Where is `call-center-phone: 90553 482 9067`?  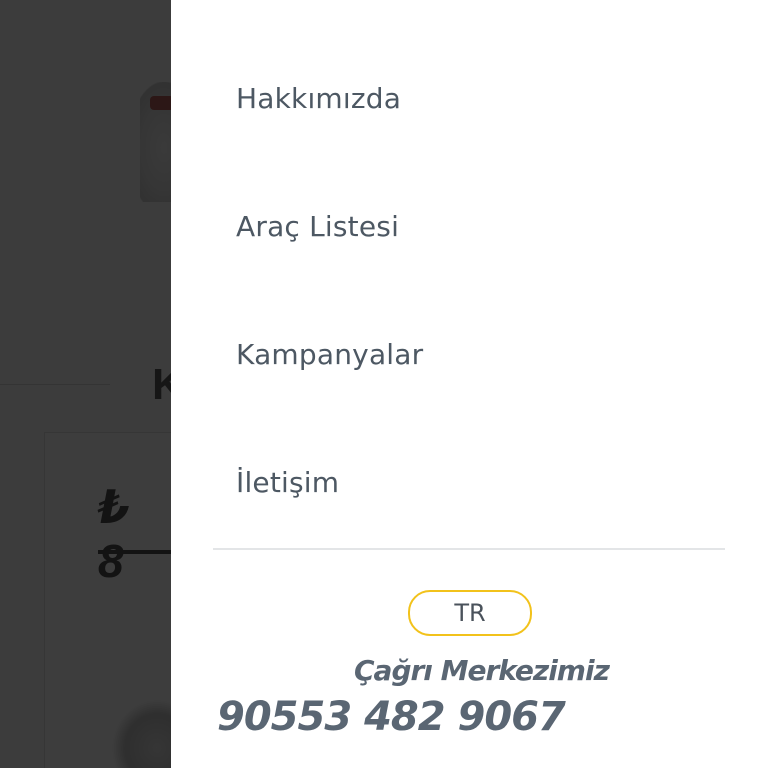 call-center-phone: 90553 482 9067 is located at coordinates (391, 717).